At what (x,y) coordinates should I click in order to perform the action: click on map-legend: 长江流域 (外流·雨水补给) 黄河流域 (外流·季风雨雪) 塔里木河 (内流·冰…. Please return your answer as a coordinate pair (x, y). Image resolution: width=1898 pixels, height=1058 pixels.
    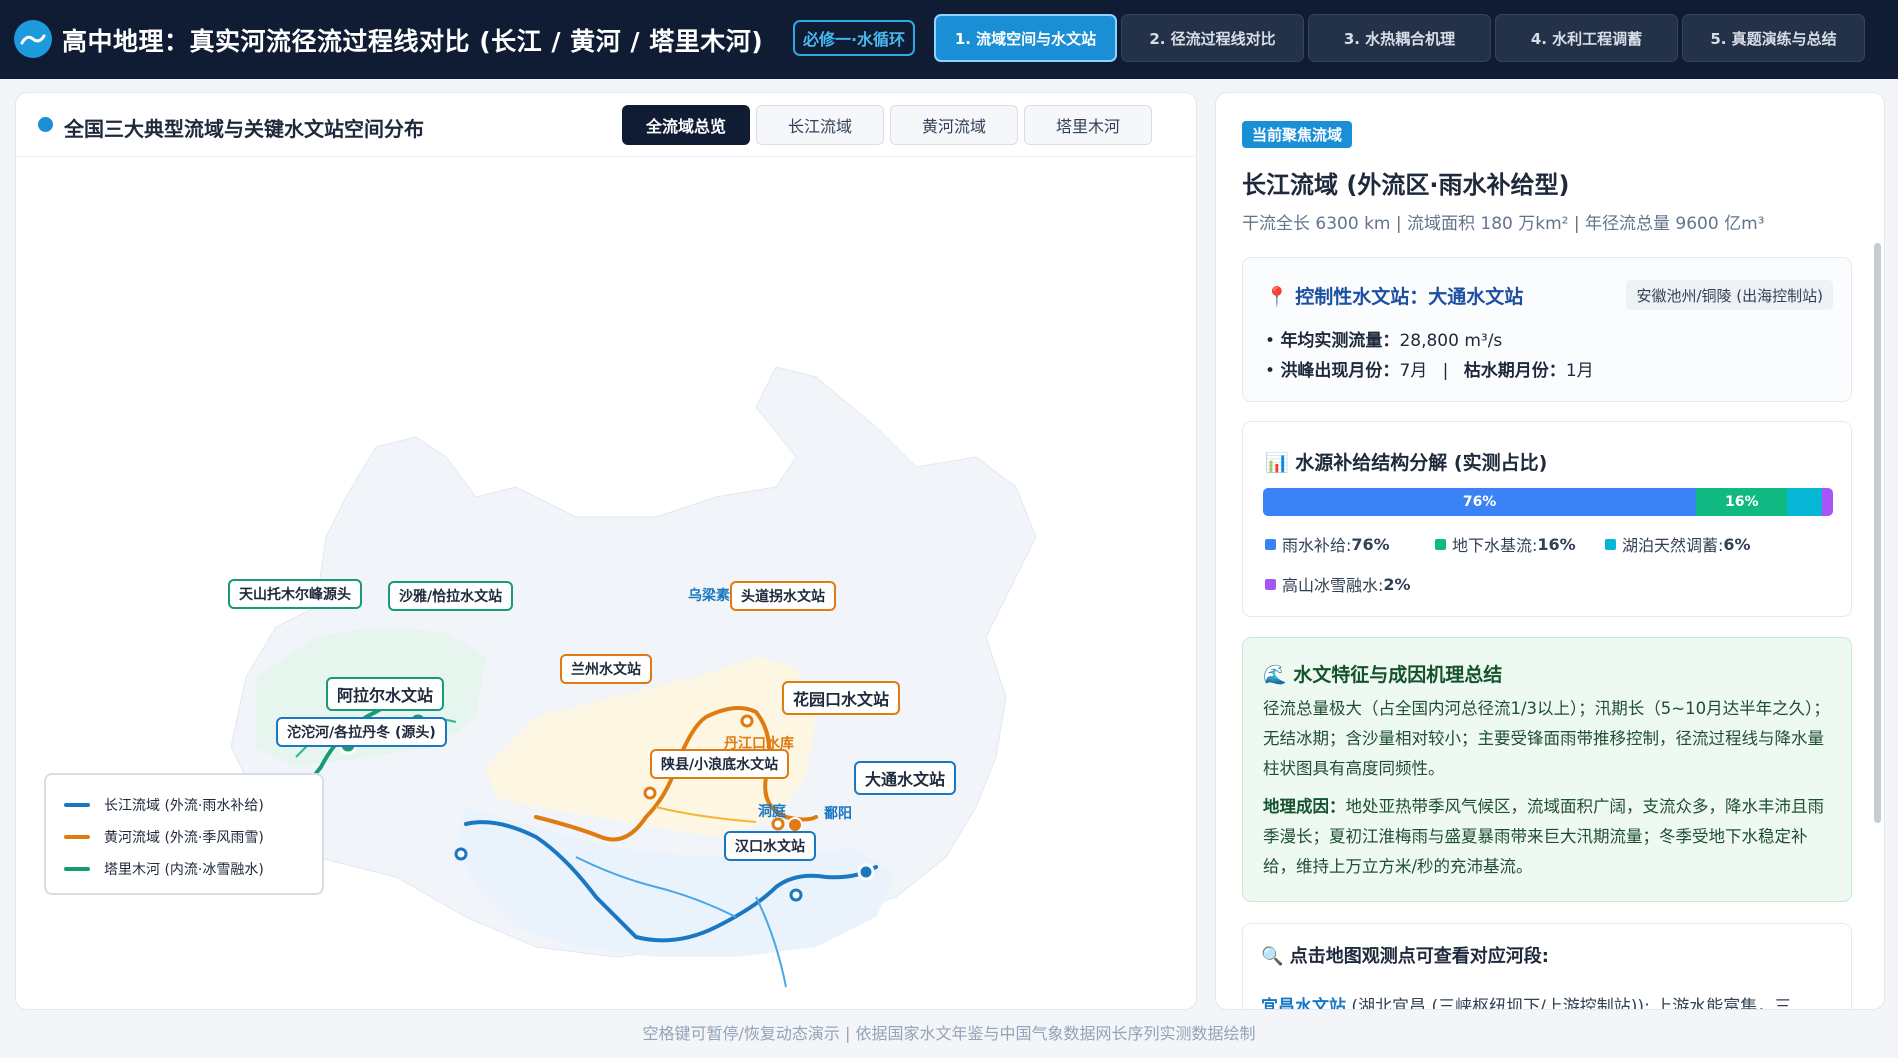
    Looking at the image, I should click on (184, 834).